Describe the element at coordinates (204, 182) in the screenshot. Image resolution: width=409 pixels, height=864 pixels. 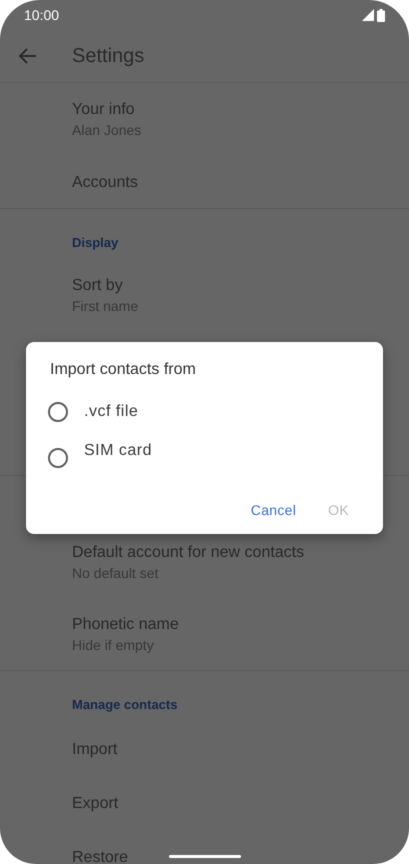
I see `settings-item: Accounts` at that location.